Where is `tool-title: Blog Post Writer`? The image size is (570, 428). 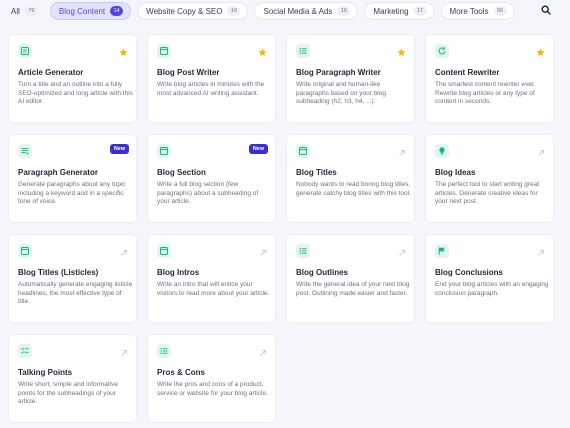
tool-title: Blog Post Writer is located at coordinates (188, 72).